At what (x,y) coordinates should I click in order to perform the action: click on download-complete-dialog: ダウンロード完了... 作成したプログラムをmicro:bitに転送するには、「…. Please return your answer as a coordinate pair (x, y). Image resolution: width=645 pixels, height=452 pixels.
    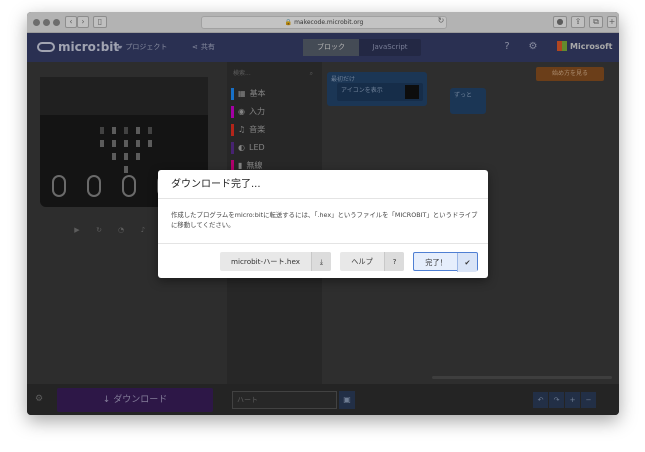
    Looking at the image, I should click on (323, 224).